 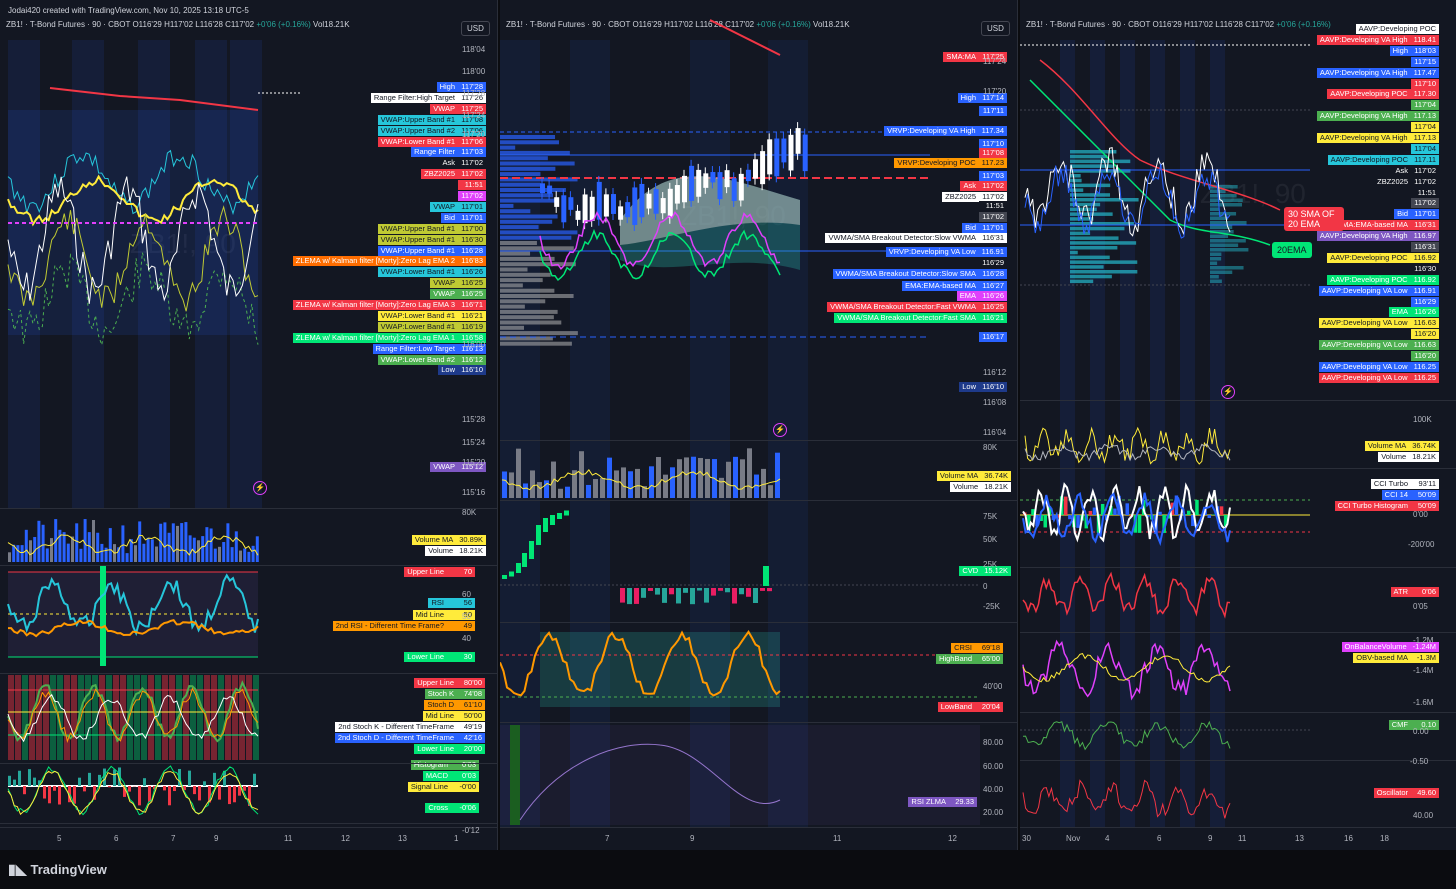 What do you see at coordinates (1424, 39) in the screenshot?
I see `price-tag-value: 118.41` at bounding box center [1424, 39].